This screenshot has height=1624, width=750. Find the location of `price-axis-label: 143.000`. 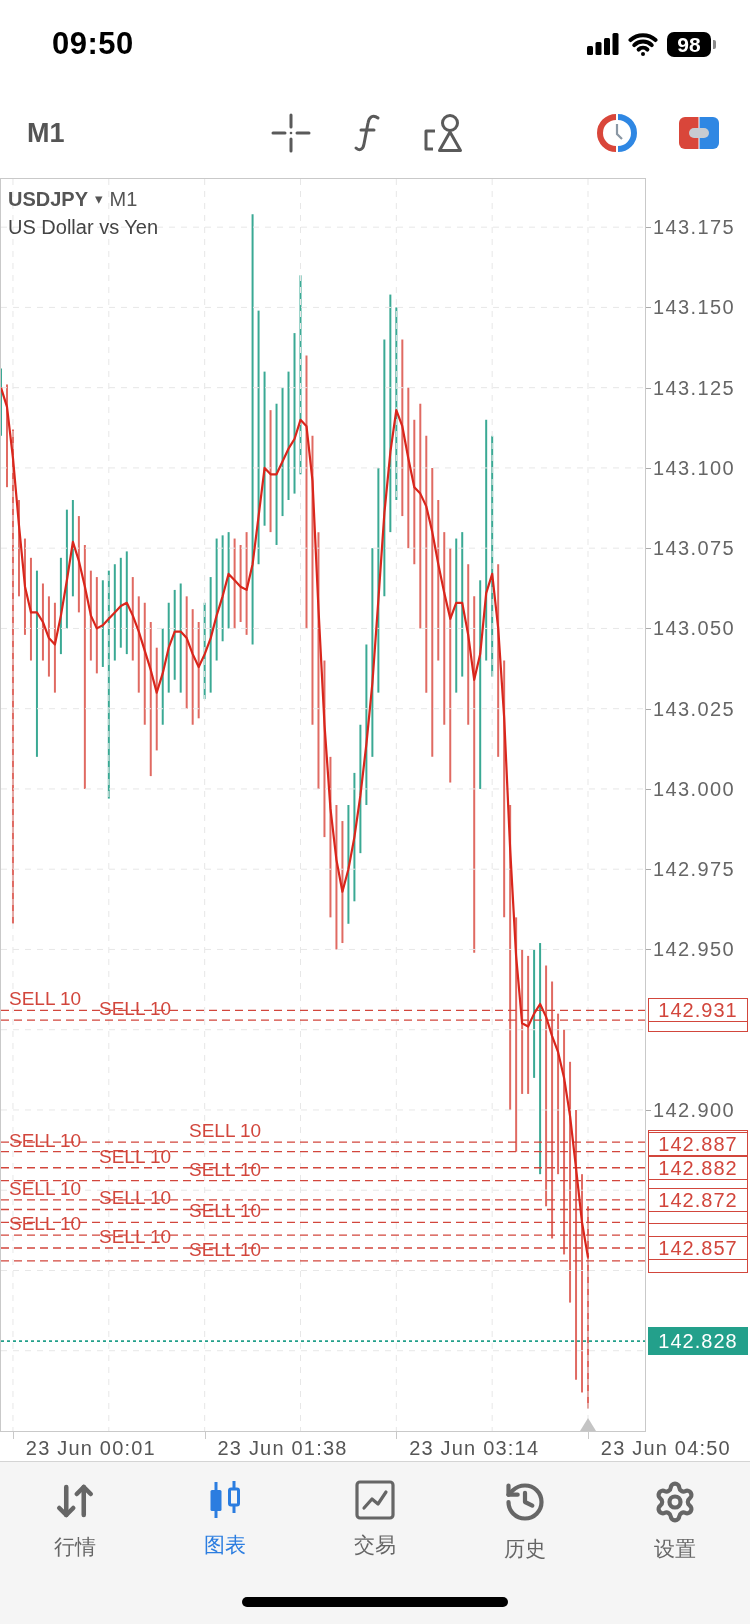

price-axis-label: 143.000 is located at coordinates (691, 788).